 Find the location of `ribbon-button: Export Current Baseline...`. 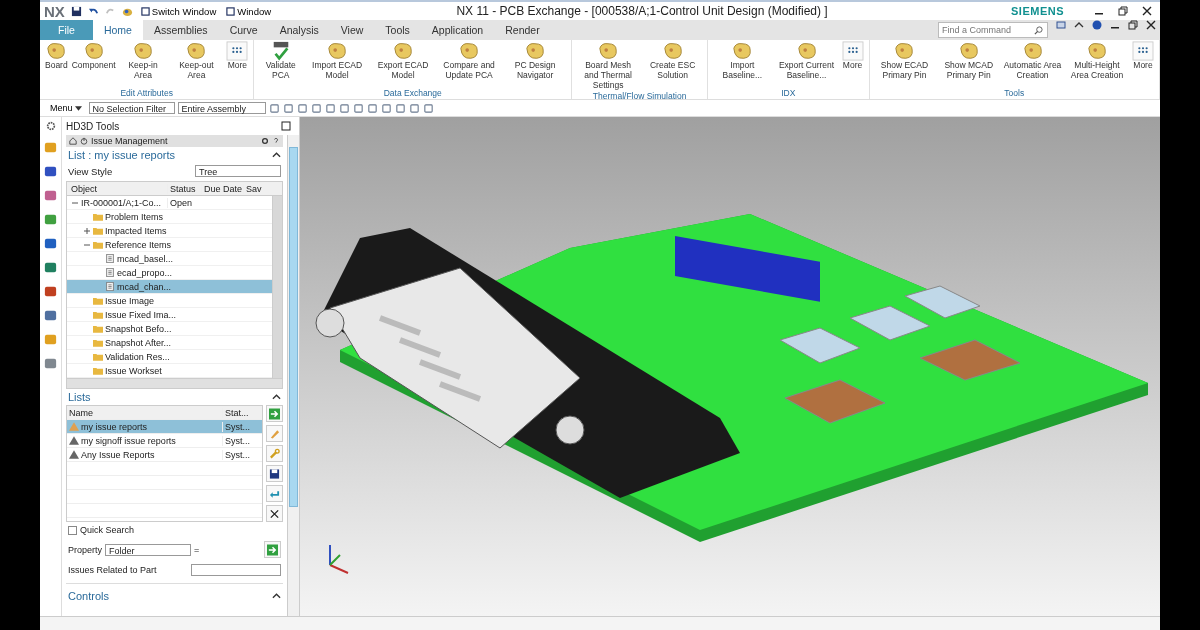

ribbon-button: Export Current Baseline... is located at coordinates (806, 64).